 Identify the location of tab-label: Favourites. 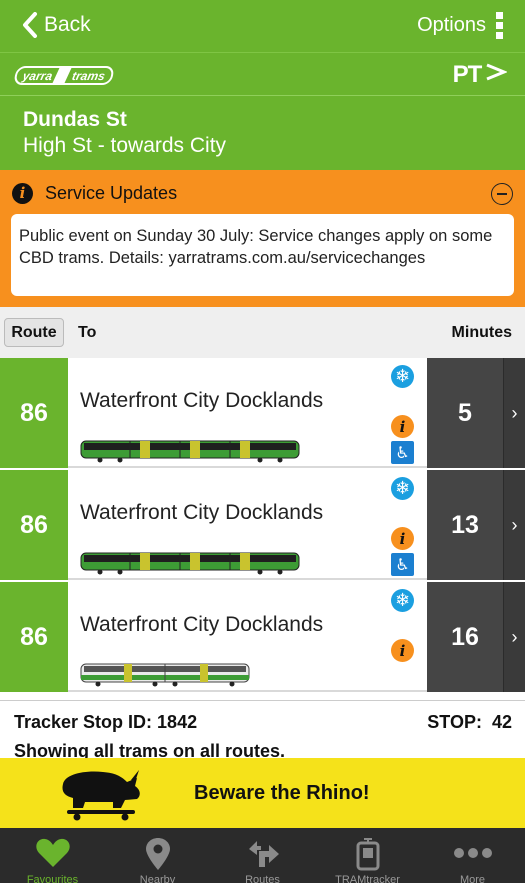
(52, 878).